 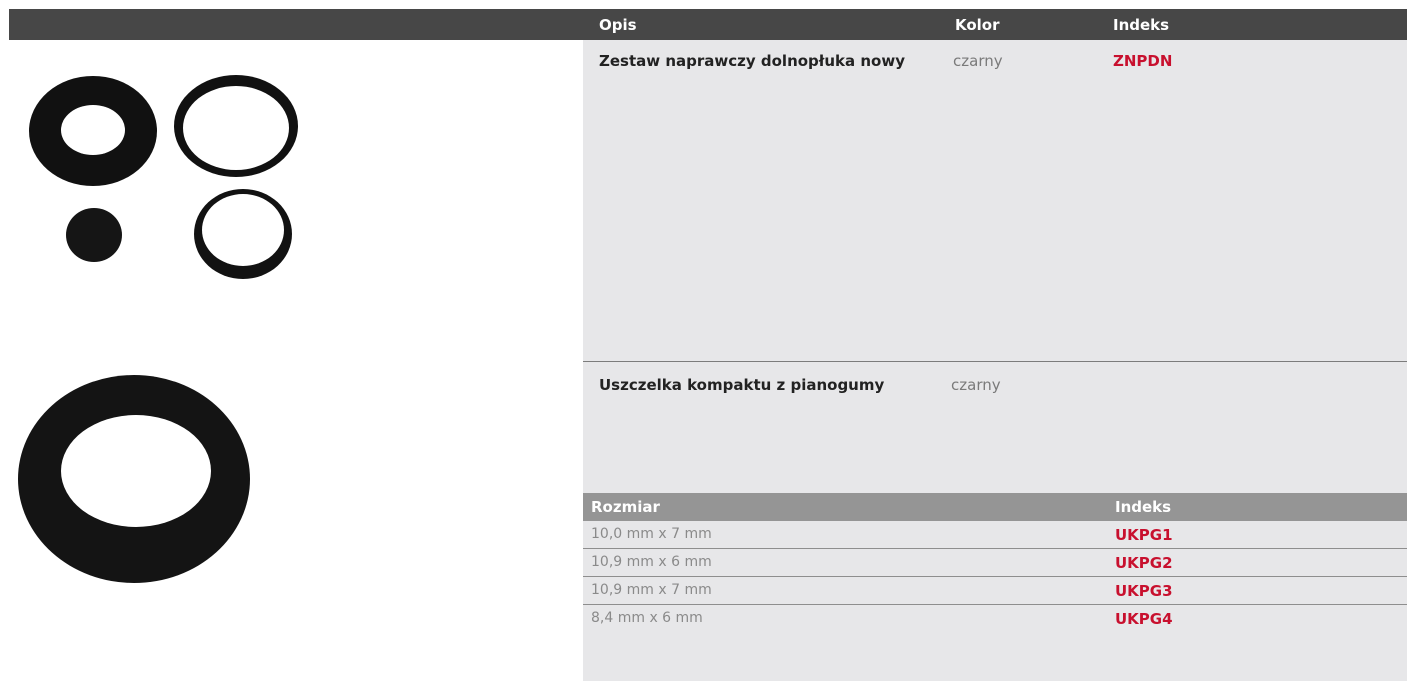 I want to click on header-indeks: Indeks, so click(x=1141, y=25).